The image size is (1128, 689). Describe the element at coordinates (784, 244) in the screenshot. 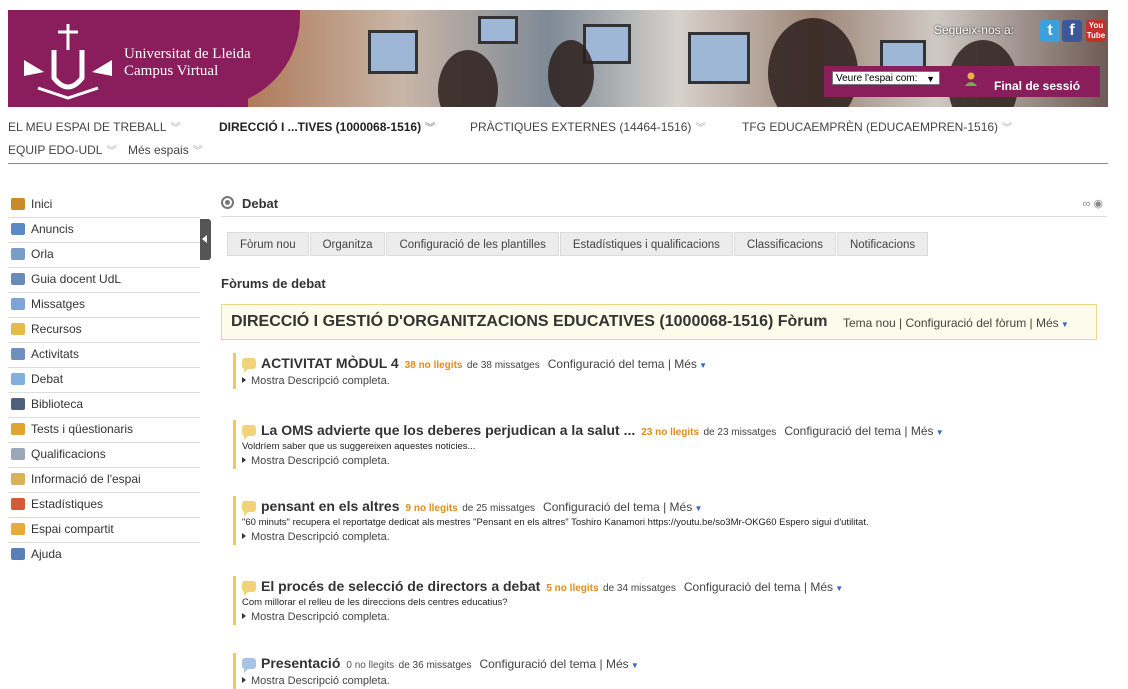

I see `tab-rankings: Classificacions` at that location.